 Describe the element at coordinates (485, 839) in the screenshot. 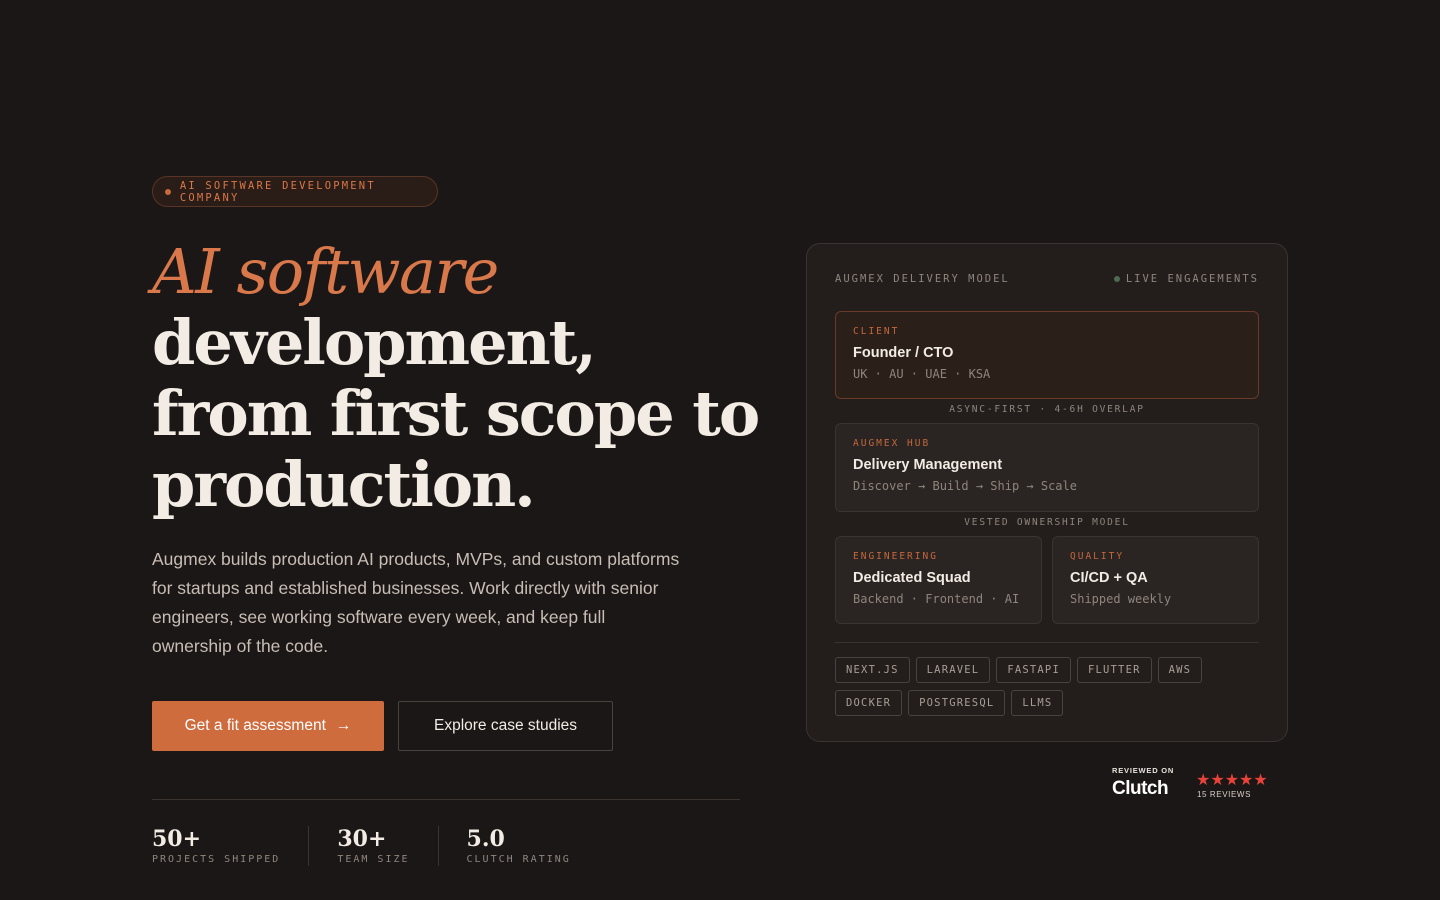

I see `stat-value: 5.0` at that location.